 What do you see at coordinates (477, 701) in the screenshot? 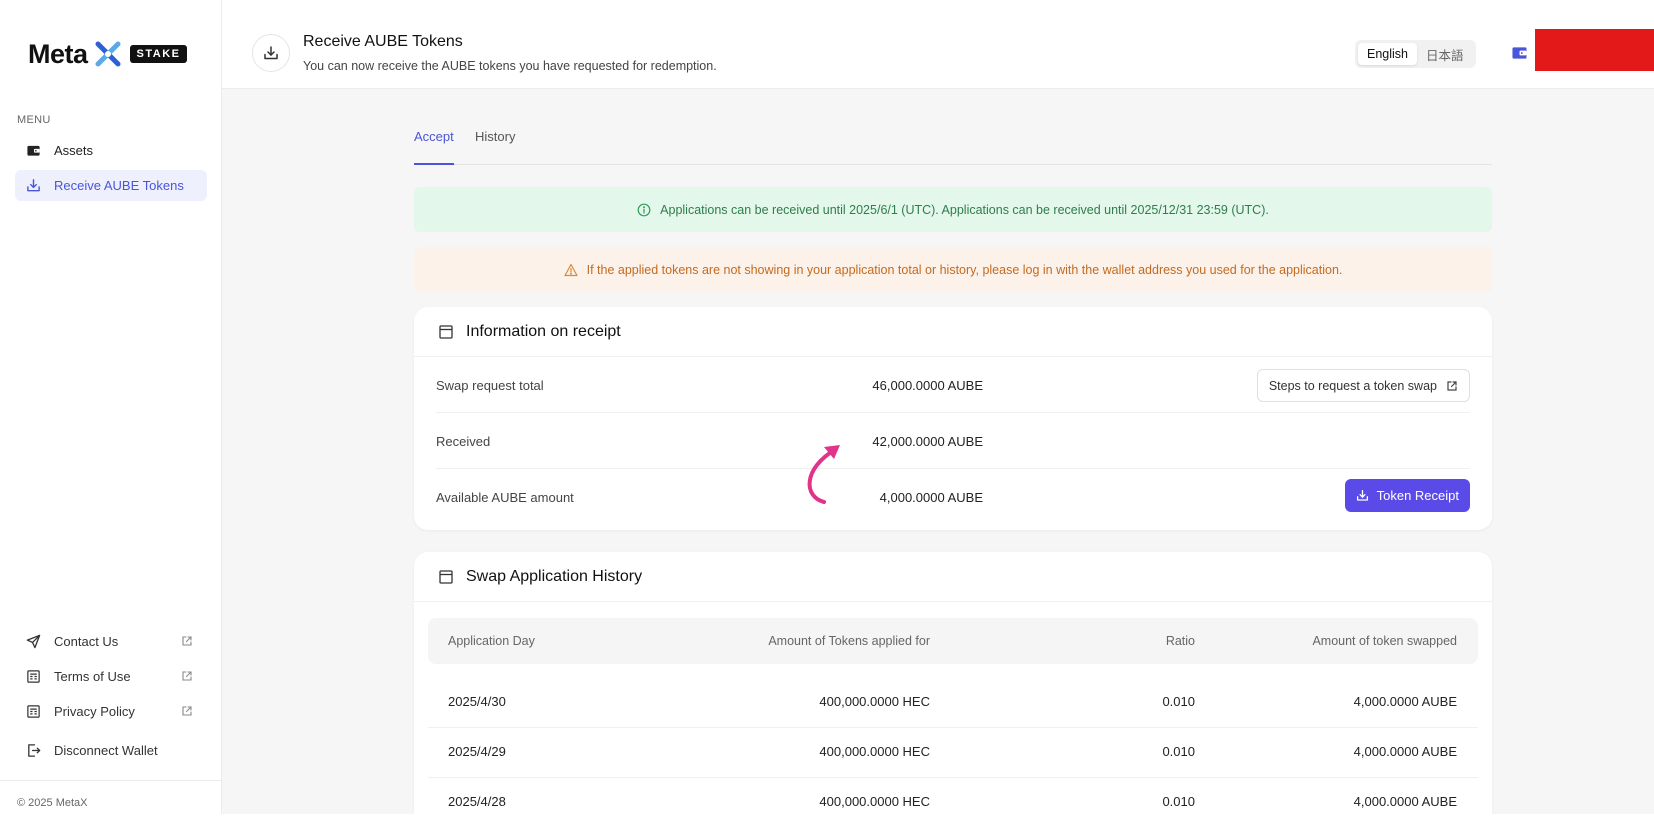
I see `cell-date: 2025/4/30` at bounding box center [477, 701].